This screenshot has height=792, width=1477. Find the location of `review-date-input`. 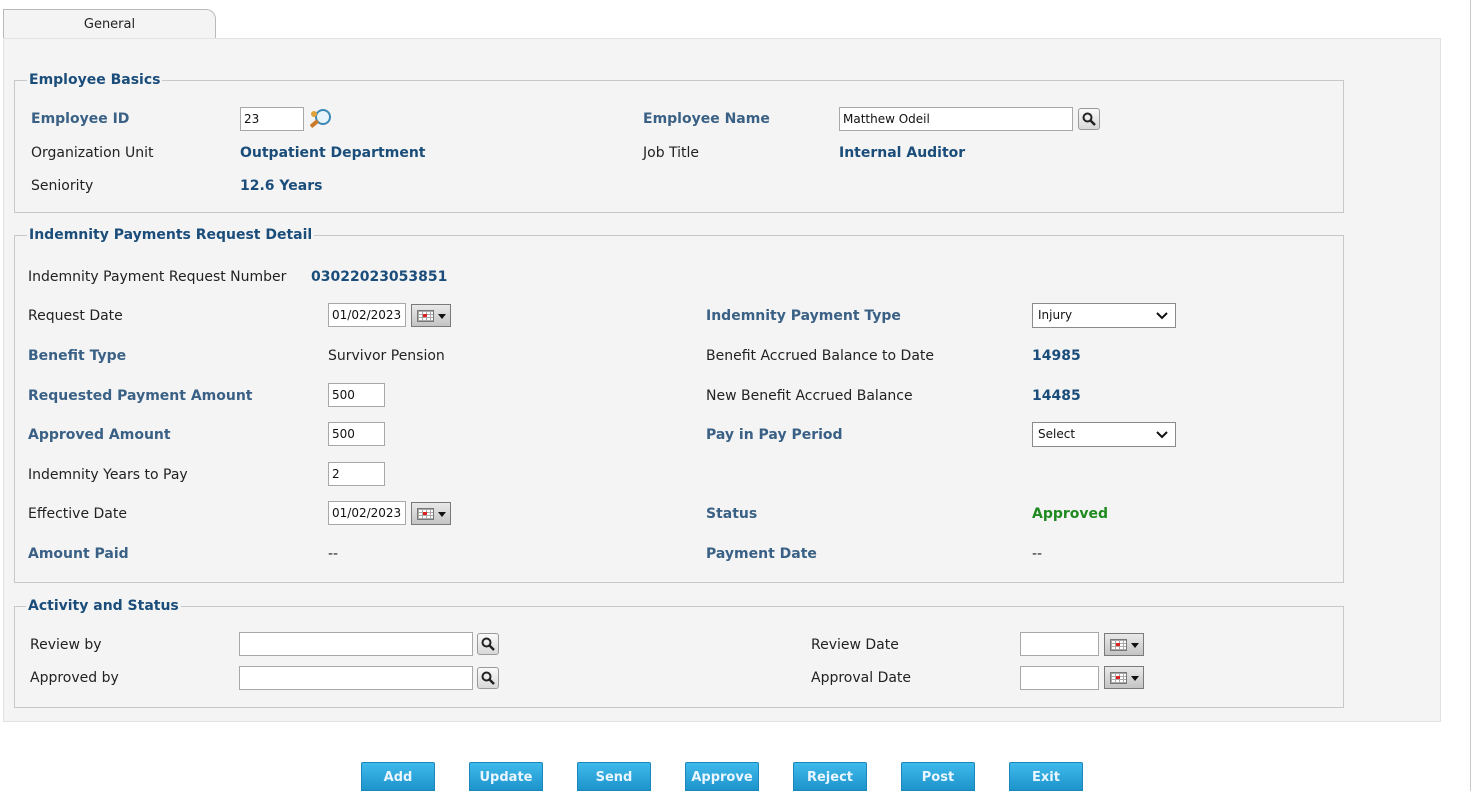

review-date-input is located at coordinates (1059, 644).